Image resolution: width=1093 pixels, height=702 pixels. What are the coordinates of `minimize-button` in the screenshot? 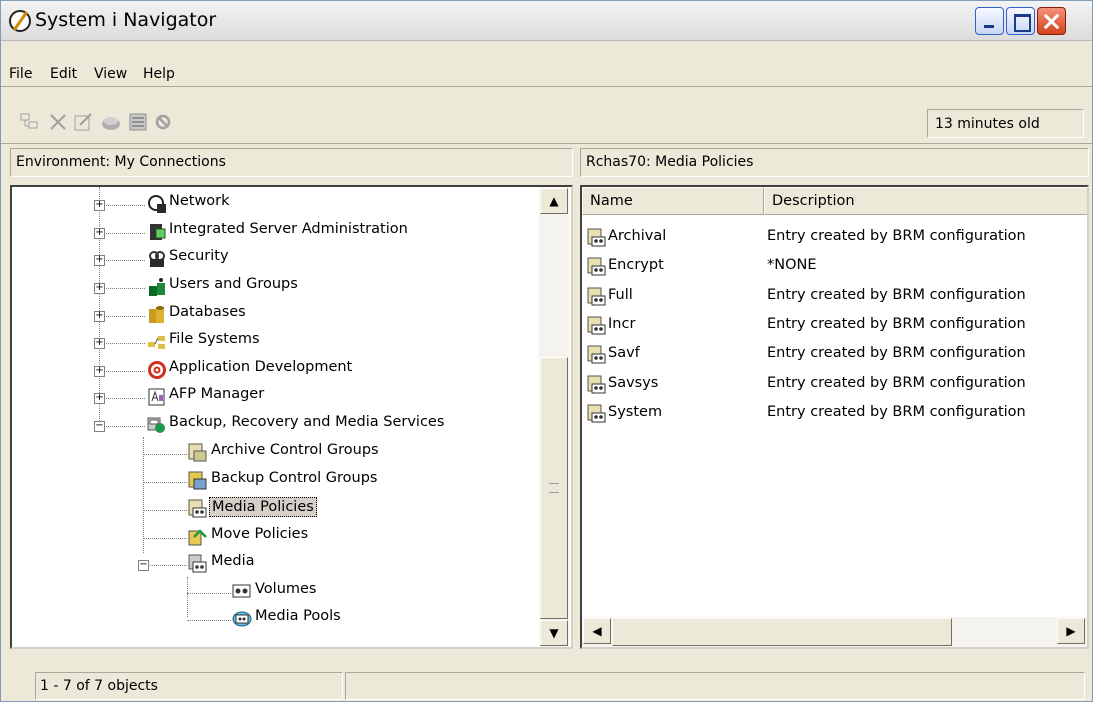 It's located at (989, 21).